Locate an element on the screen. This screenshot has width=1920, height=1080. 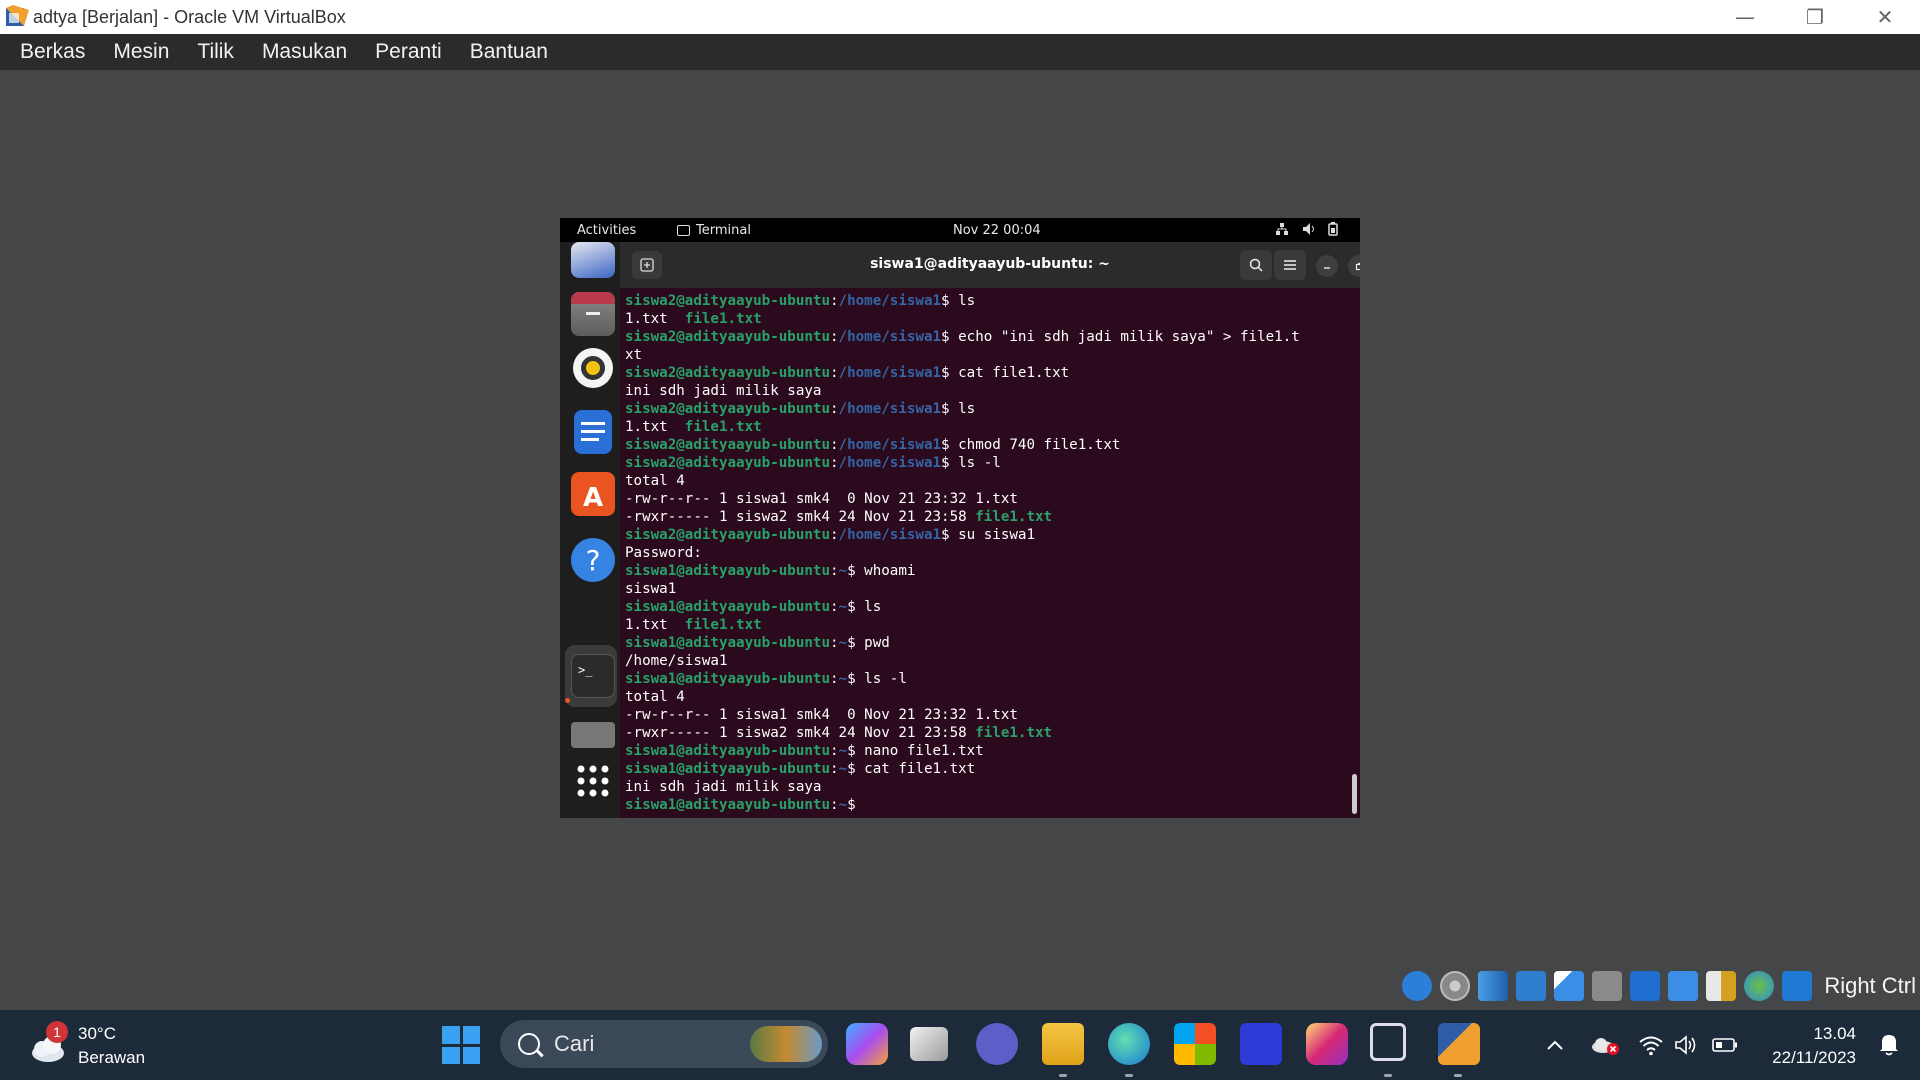
close-button: ✕ is located at coordinates (1885, 17).